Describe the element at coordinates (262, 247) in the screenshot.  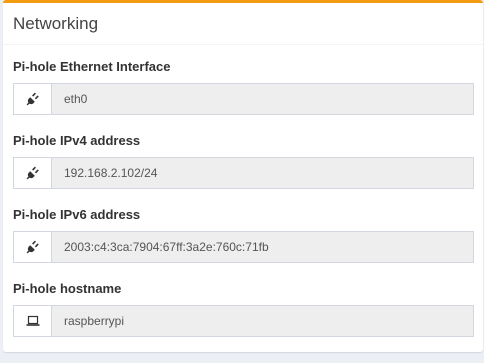
I see `ipv6-value: 2003:c4:3ca:7904:67ff:3a2e:760c:71fb` at that location.